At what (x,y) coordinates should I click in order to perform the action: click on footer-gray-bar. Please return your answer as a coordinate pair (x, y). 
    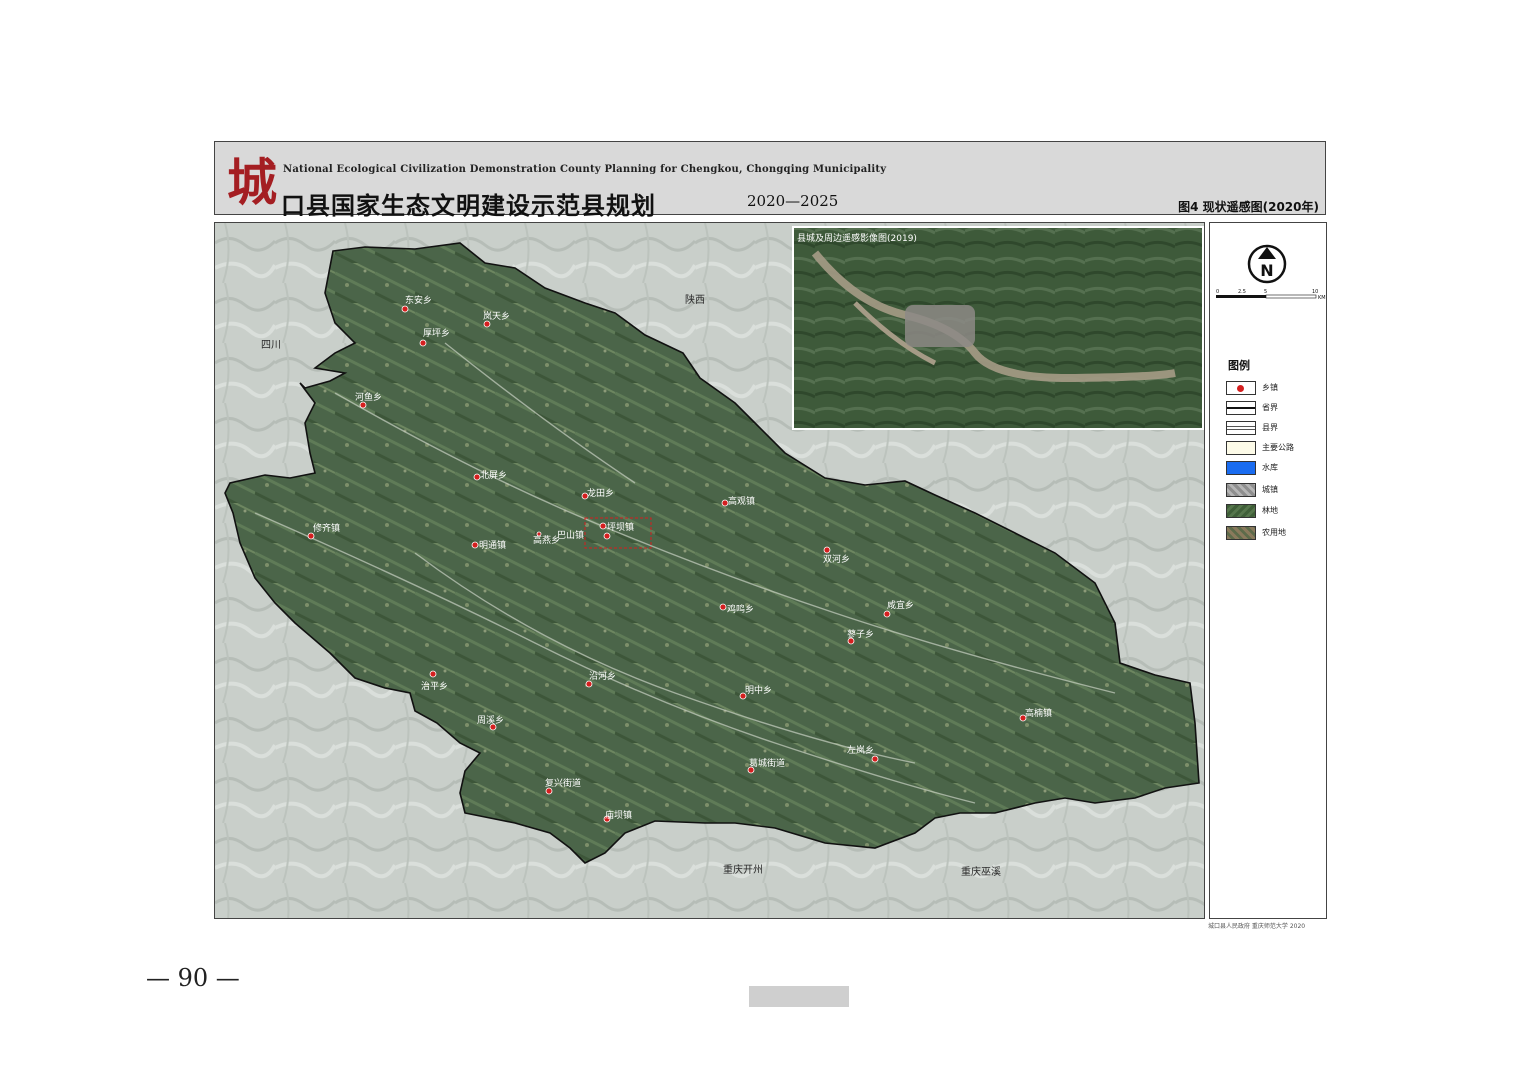
    Looking at the image, I should click on (799, 996).